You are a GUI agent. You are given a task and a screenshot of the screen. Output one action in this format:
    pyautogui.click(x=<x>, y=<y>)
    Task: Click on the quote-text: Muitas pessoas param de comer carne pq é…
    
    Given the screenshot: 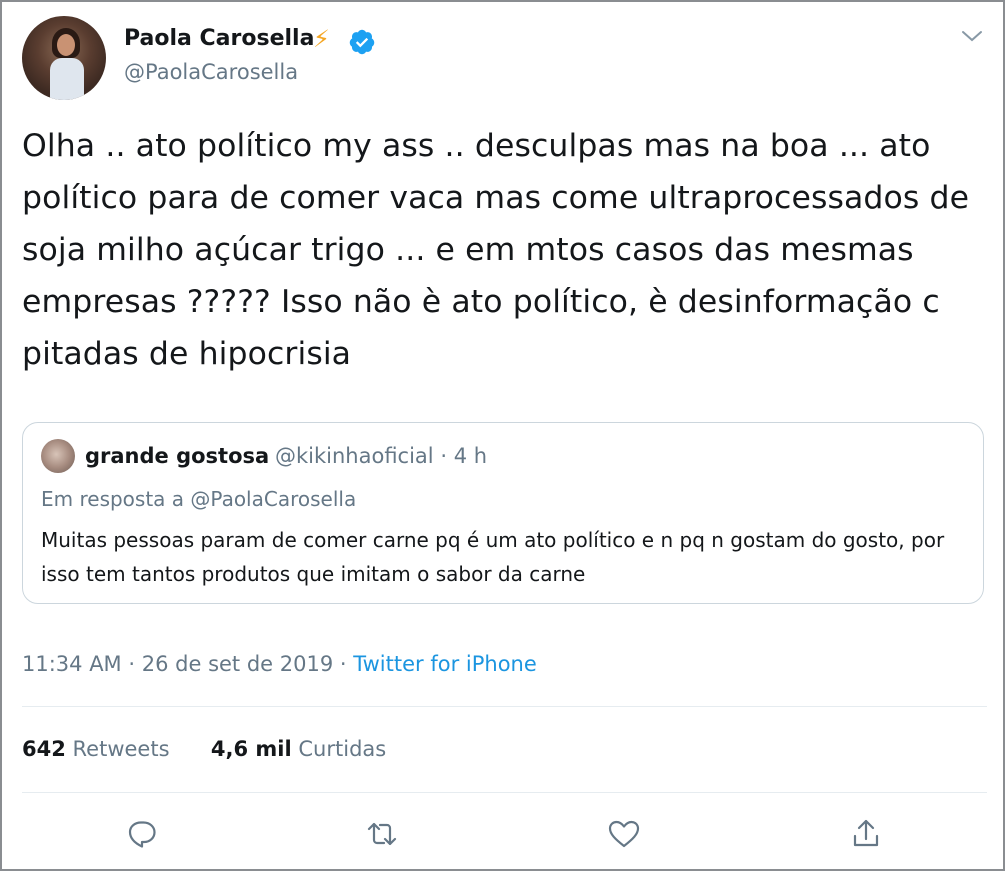 What is the action you would take?
    pyautogui.click(x=493, y=557)
    